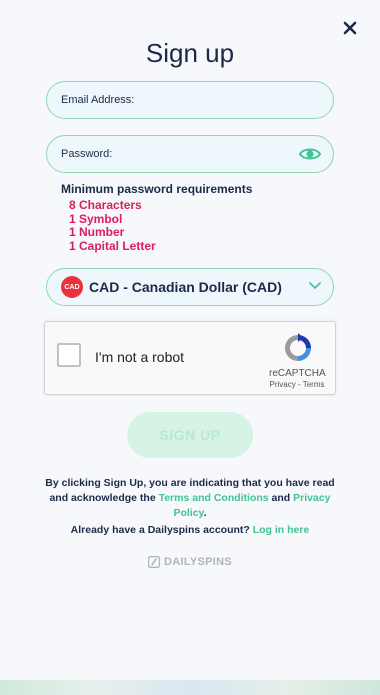 This screenshot has height=695, width=380. I want to click on brand-name: DAILYSPINS, so click(197, 562).